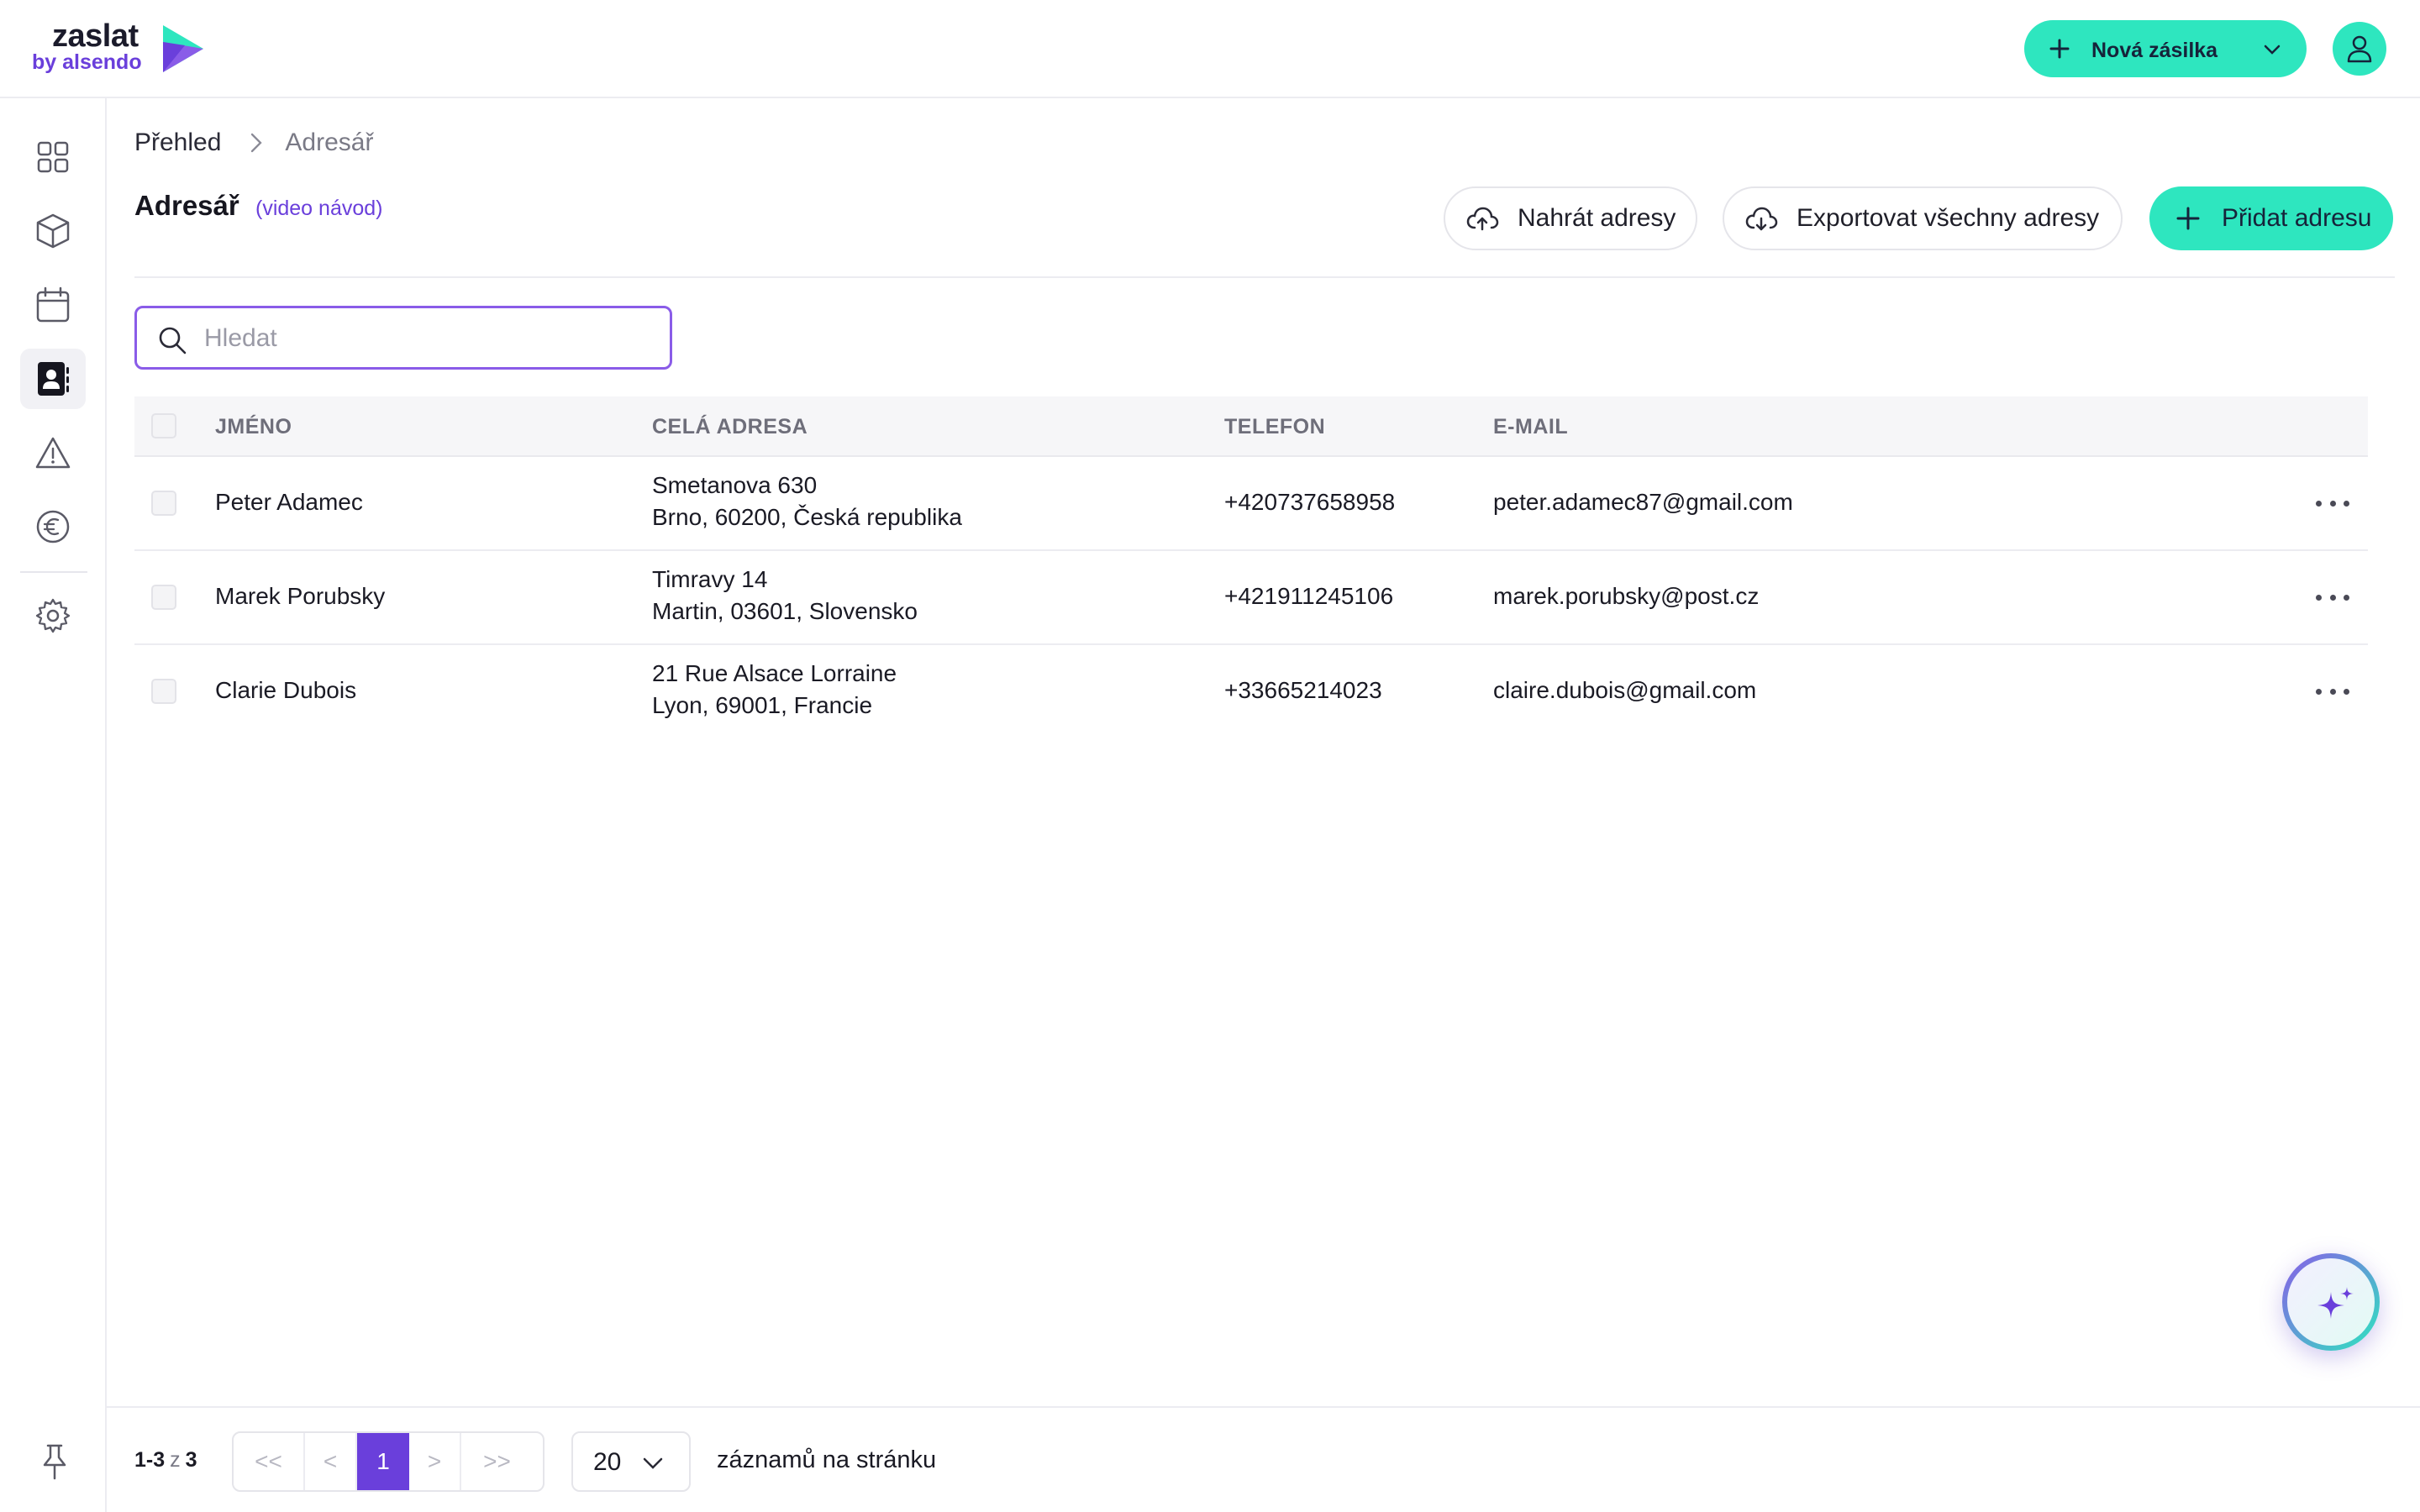 This screenshot has width=2420, height=1512. I want to click on row-address-line1: Timravy 14, so click(710, 579).